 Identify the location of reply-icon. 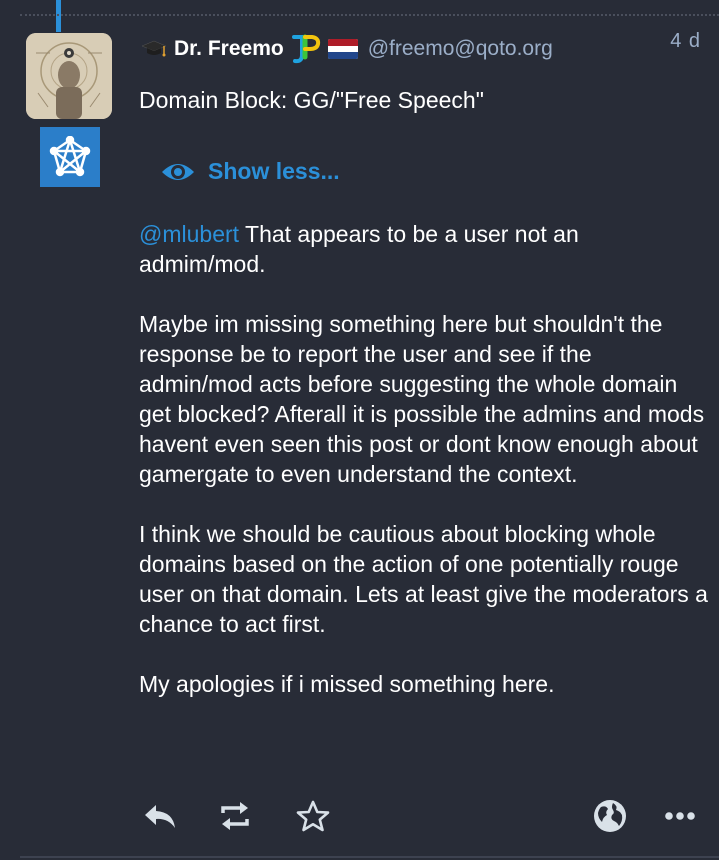
(160, 816).